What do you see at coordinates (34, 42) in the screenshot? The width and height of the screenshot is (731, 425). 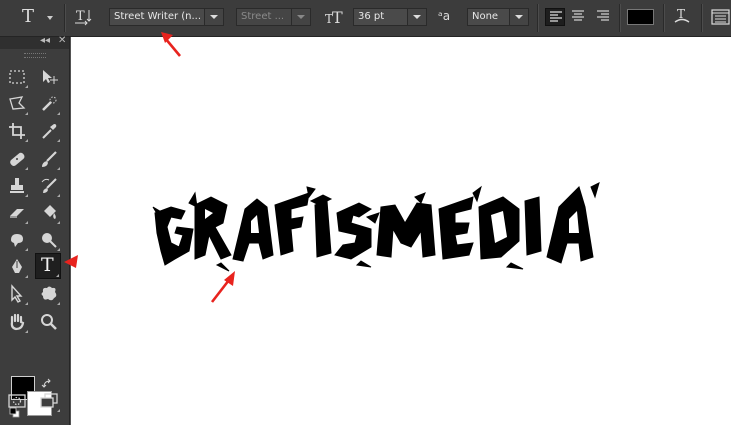 I see `tools-panel-header: ◂◂ ✕` at bounding box center [34, 42].